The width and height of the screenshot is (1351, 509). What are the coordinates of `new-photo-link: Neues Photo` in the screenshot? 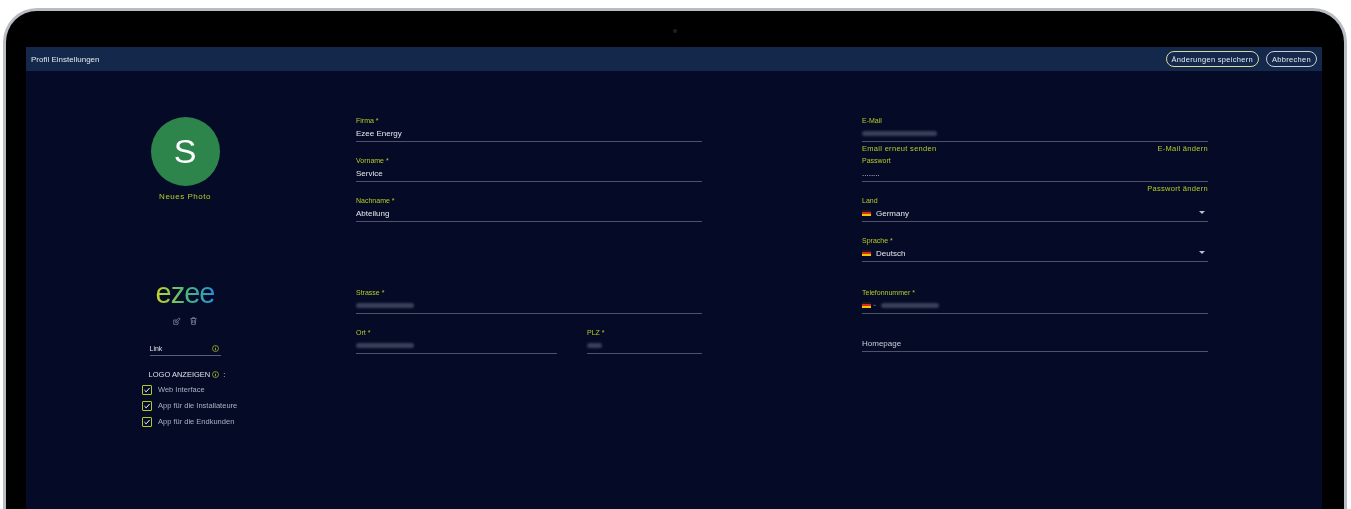 It's located at (185, 196).